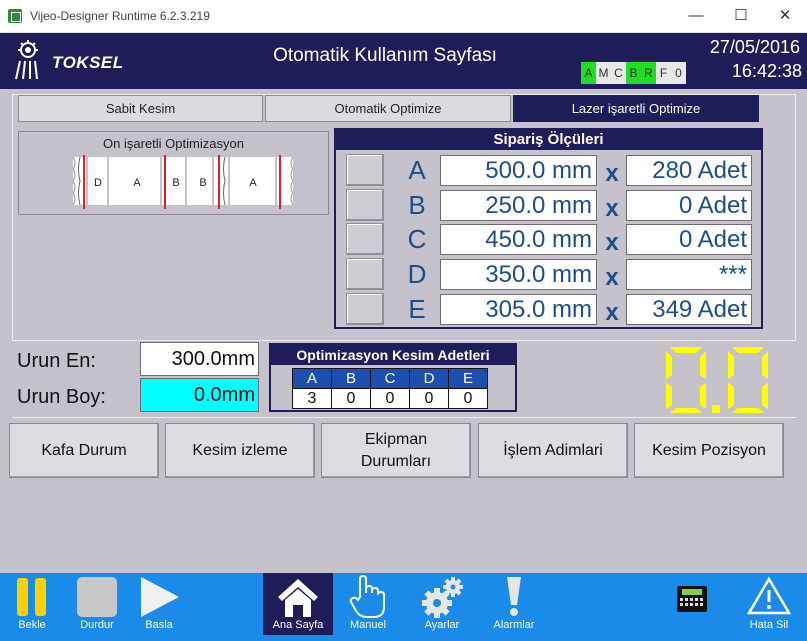 The image size is (807, 641). I want to click on basla-label: Basla, so click(159, 625).